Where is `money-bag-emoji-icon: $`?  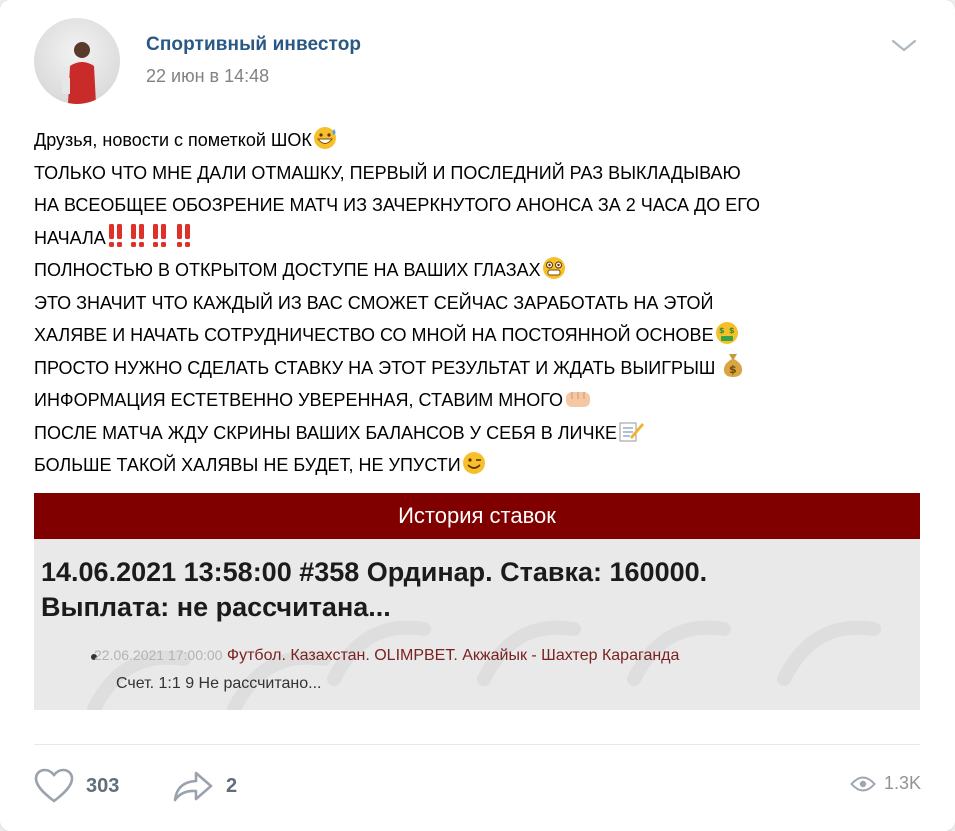 money-bag-emoji-icon: $ is located at coordinates (733, 365).